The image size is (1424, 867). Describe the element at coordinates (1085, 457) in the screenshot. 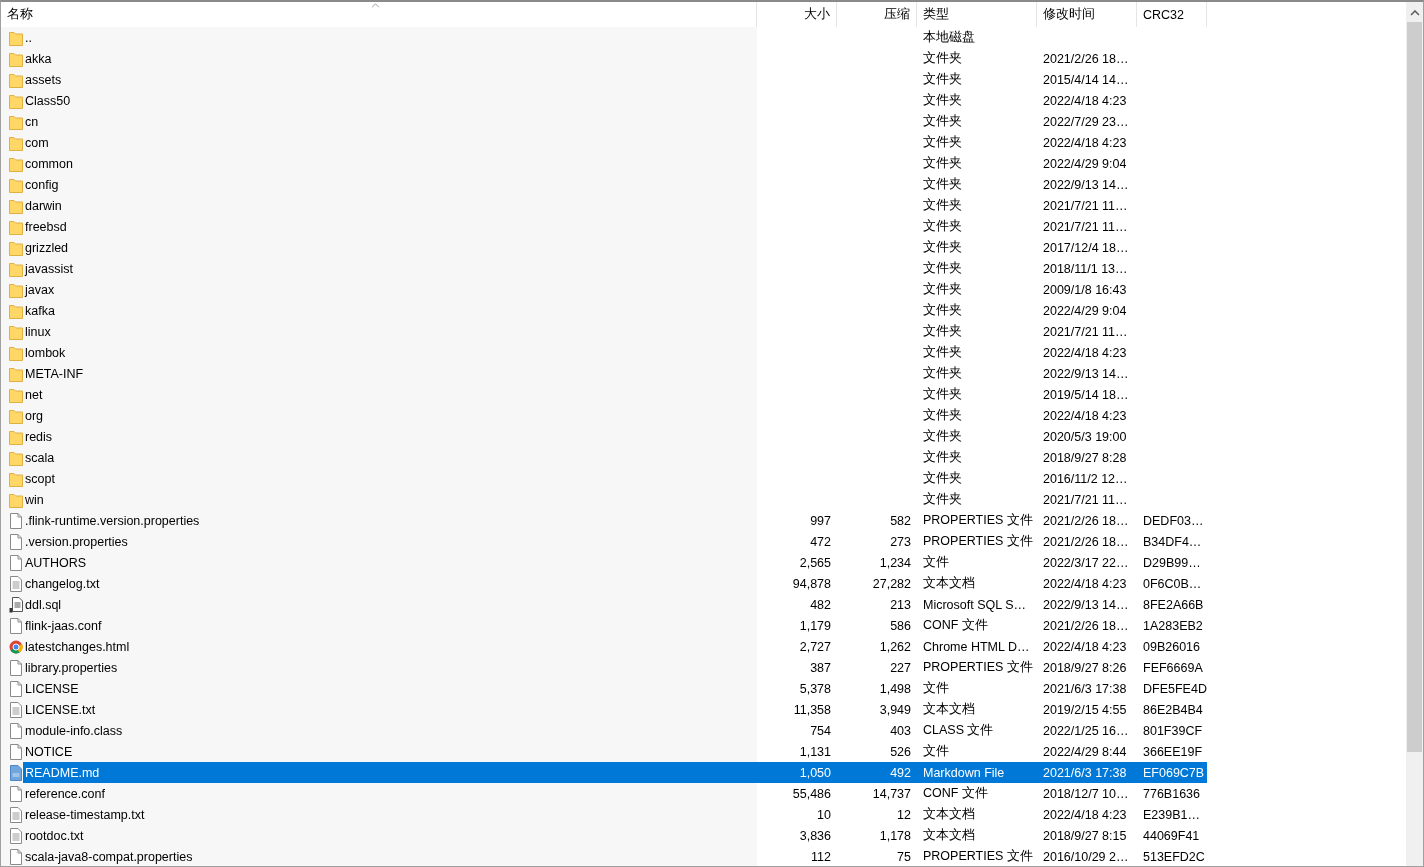

I see `modified-time: 2018/9/27 8:28` at that location.